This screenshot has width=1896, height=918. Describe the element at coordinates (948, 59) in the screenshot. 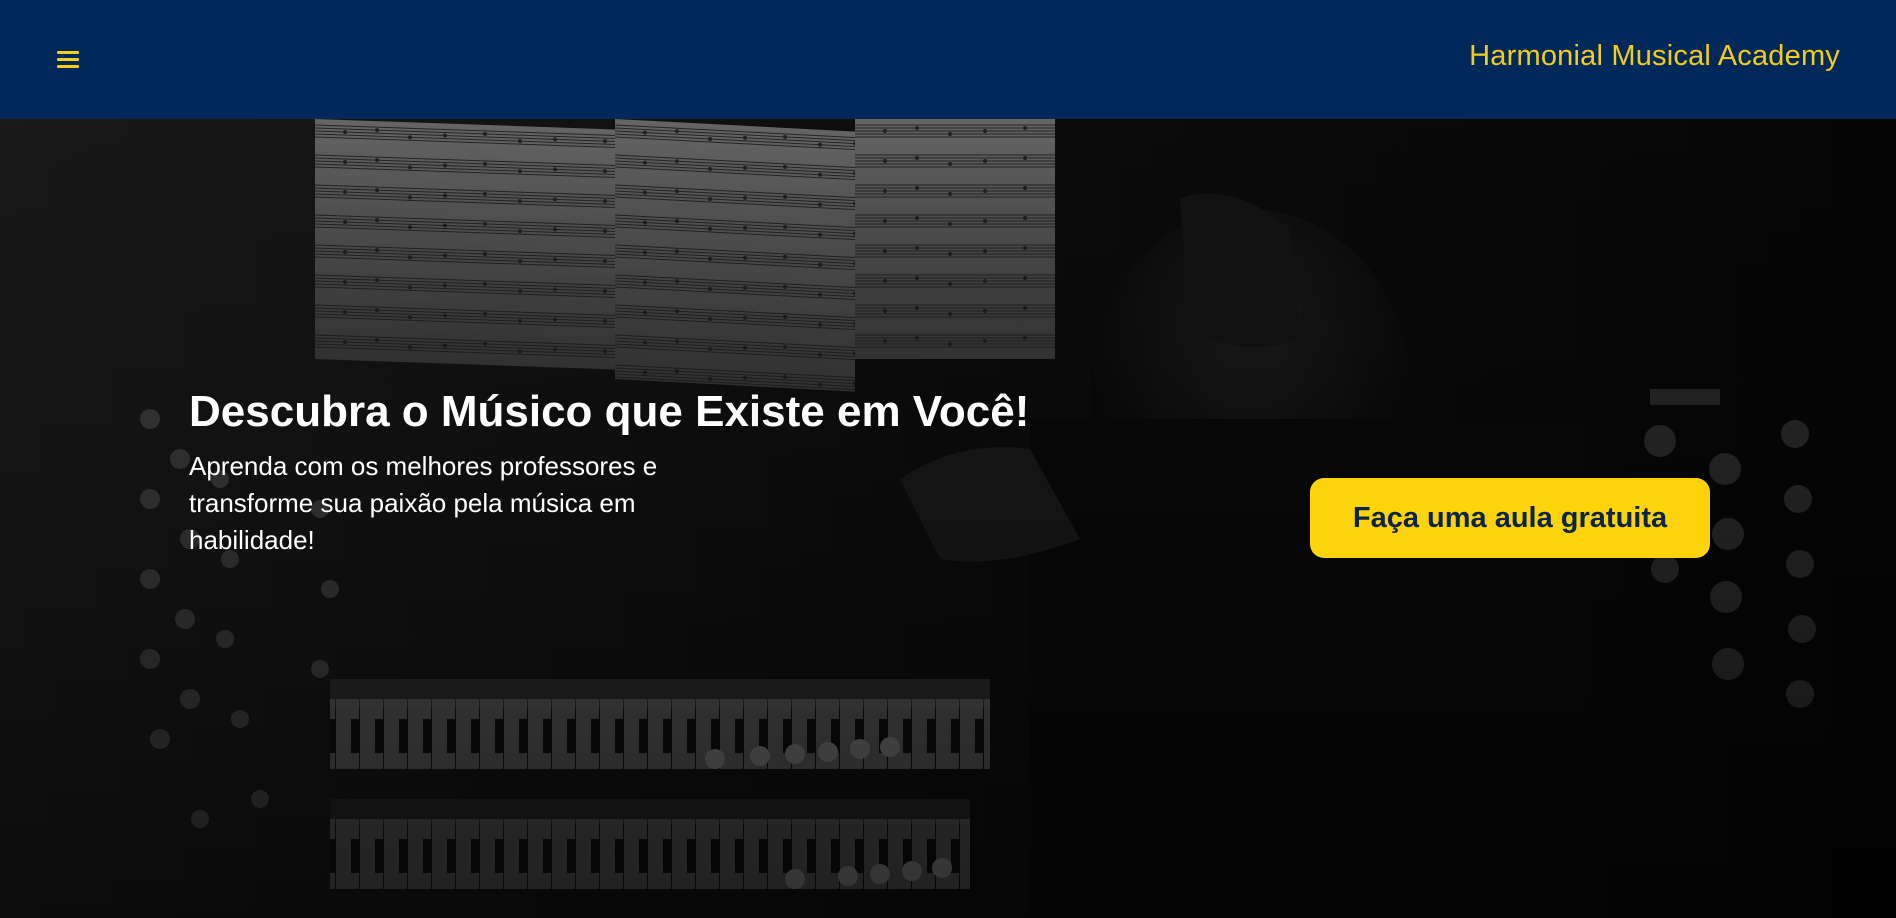

I see `top-navbar: Harmonial Musical Academy` at that location.